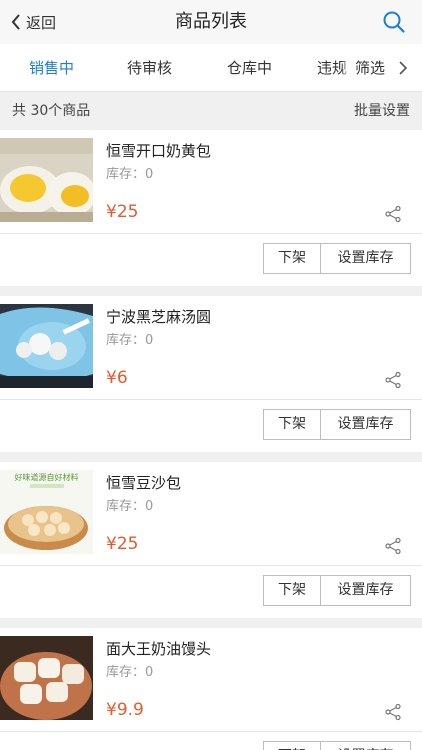 The height and width of the screenshot is (750, 422). I want to click on status-tabs: 销售中 待审核 仓库中 违规 筛选, so click(211, 68).